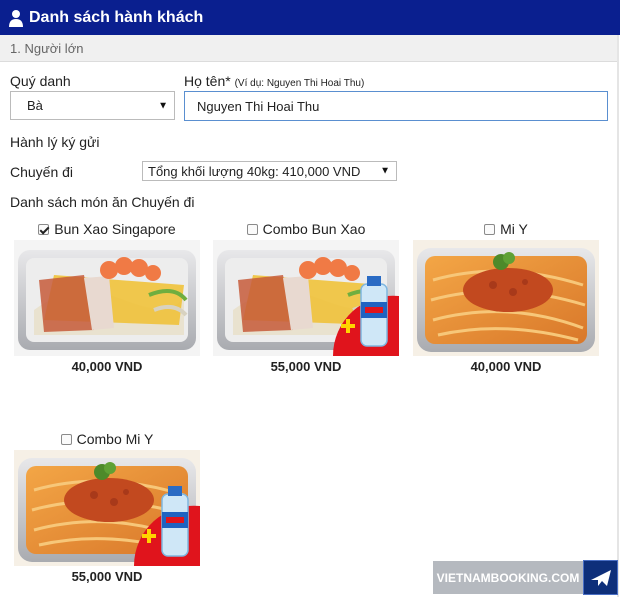 Image resolution: width=620 pixels, height=597 pixels. What do you see at coordinates (314, 229) in the screenshot?
I see `meal-name: Combo Bun Xao` at bounding box center [314, 229].